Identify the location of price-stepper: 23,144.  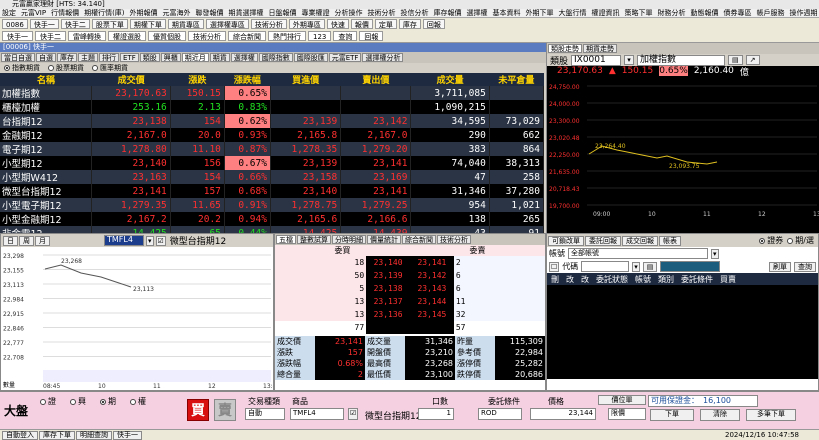
(563, 414).